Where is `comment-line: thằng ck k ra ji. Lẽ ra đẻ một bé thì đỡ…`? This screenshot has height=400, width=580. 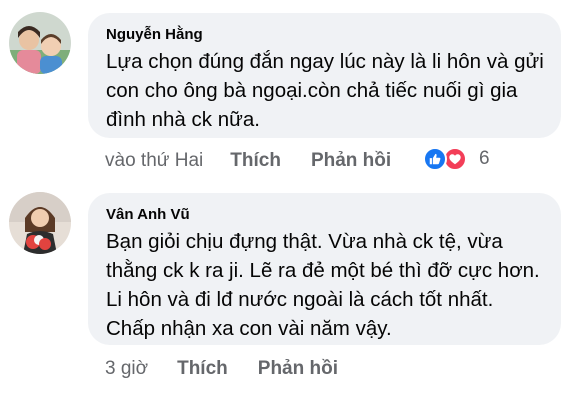 comment-line: thằng ck k ra ji. Lẽ ra đẻ một bé thì đỡ… is located at coordinates (323, 270).